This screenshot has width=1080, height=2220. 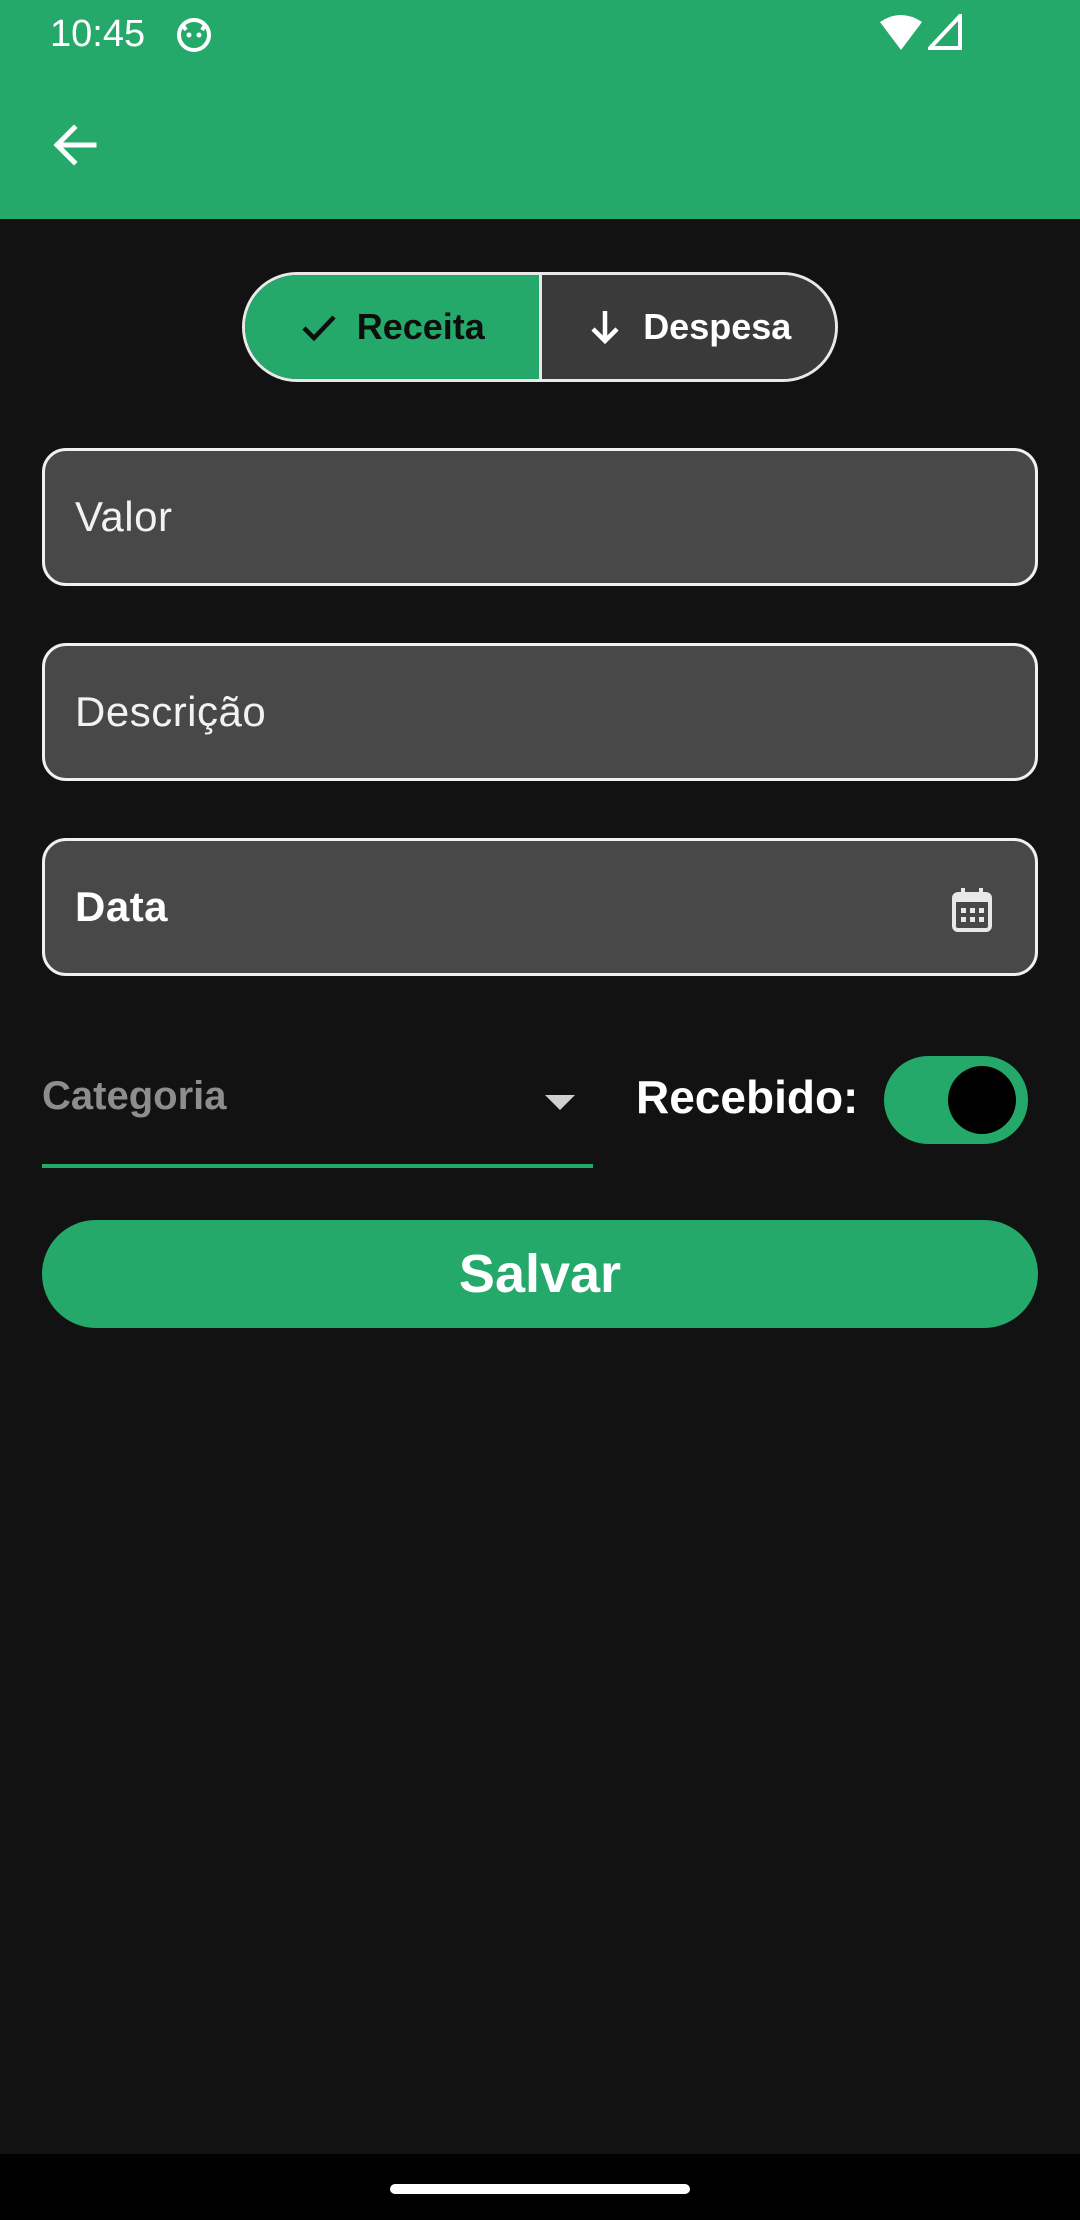 What do you see at coordinates (540, 712) in the screenshot?
I see `descricao-field: Descrição` at bounding box center [540, 712].